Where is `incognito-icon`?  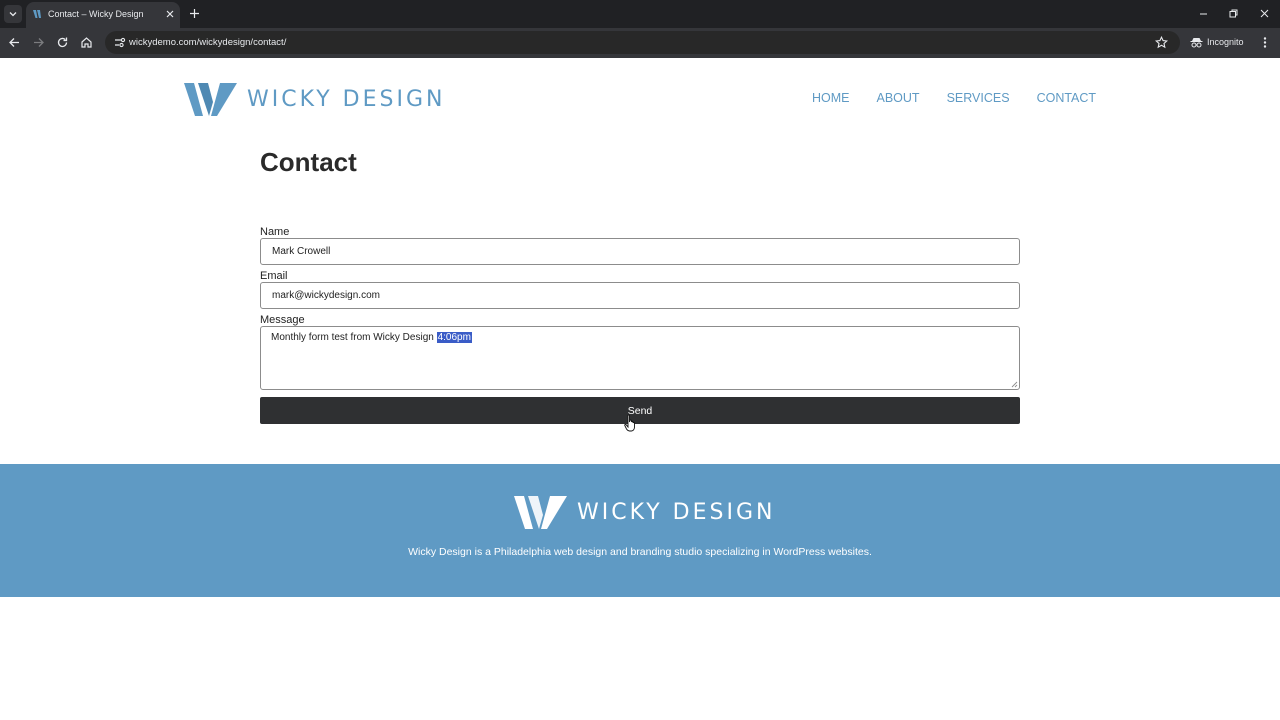
incognito-icon is located at coordinates (1196, 42).